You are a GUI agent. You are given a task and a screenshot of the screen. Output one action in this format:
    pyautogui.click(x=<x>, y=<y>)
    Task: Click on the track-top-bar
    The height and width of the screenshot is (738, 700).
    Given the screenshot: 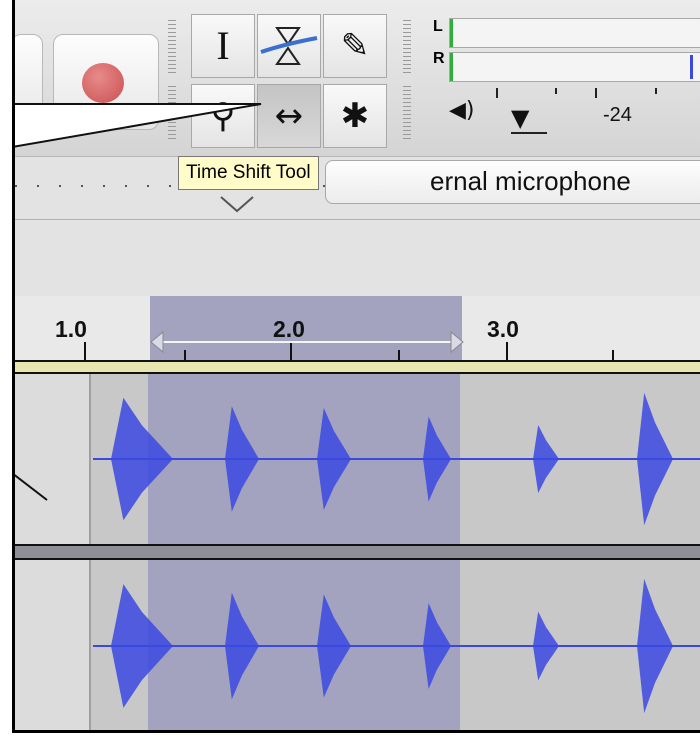 What is the action you would take?
    pyautogui.click(x=357, y=367)
    